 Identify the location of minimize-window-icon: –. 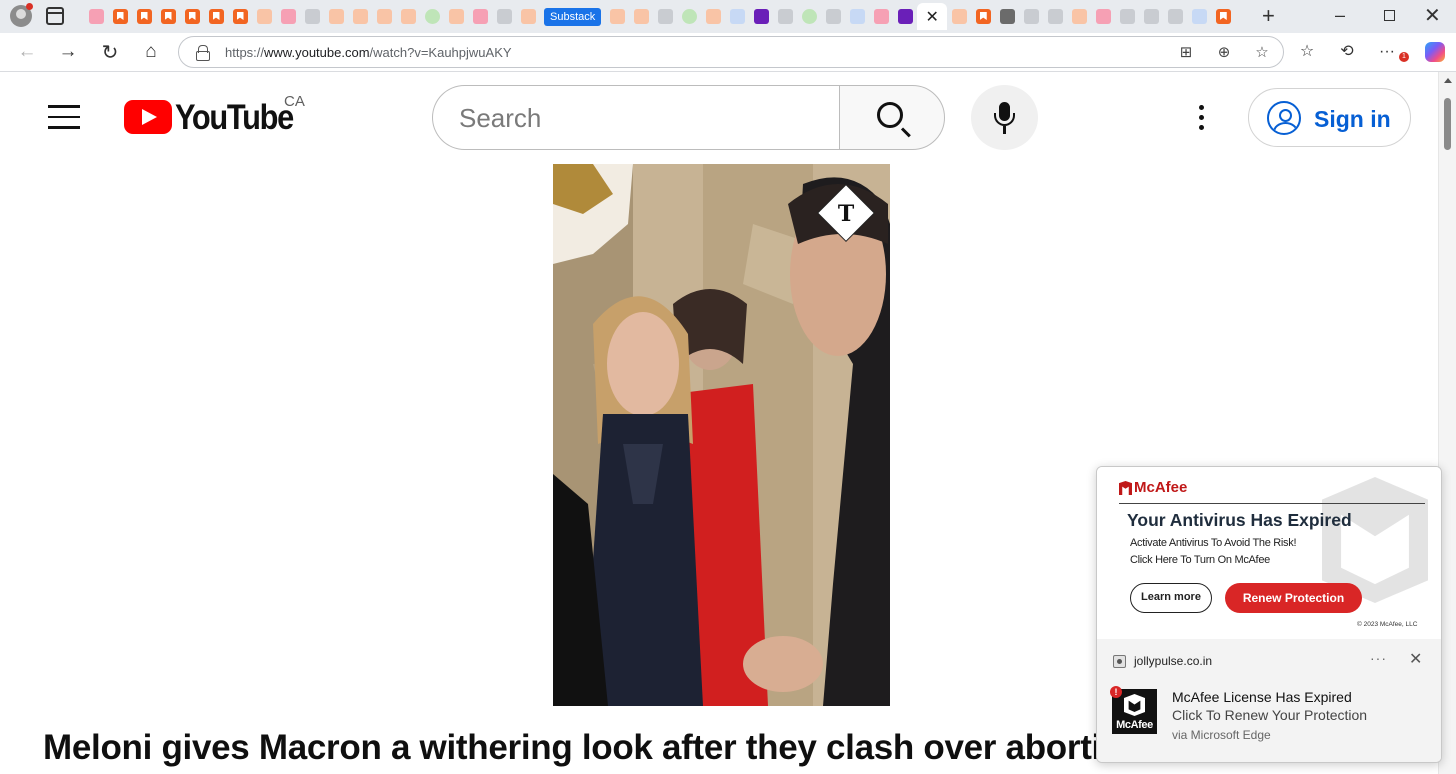
(1340, 15).